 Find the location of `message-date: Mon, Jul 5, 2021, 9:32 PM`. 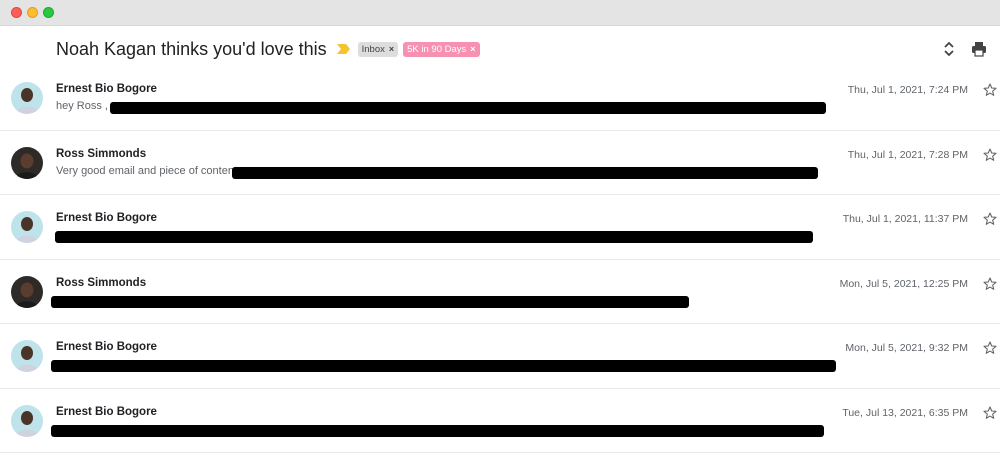

message-date: Mon, Jul 5, 2021, 9:32 PM is located at coordinates (906, 348).